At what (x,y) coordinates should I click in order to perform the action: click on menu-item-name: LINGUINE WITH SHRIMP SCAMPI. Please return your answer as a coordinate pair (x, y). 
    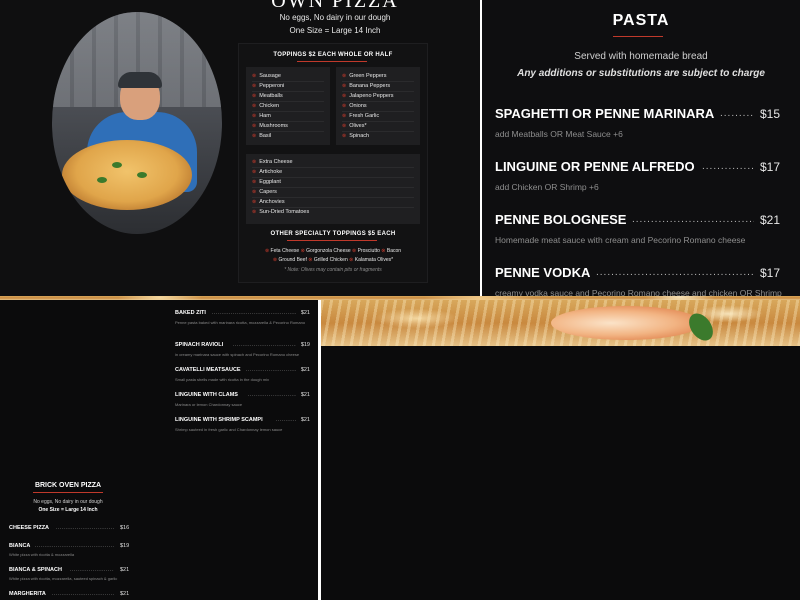
    Looking at the image, I should click on (219, 420).